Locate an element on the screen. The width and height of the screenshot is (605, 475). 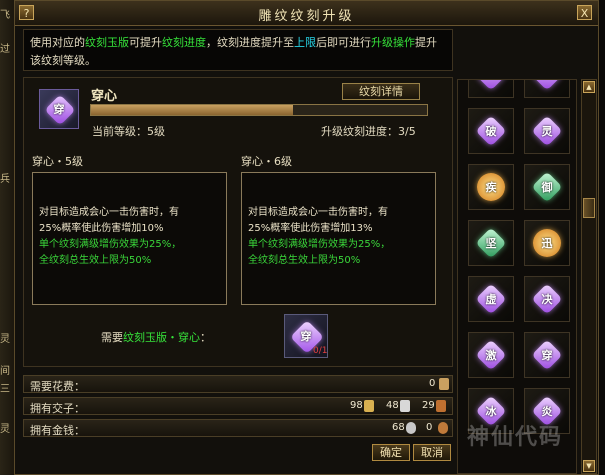
window-title: 雕纹纹刻升级 is located at coordinates (306, 16).